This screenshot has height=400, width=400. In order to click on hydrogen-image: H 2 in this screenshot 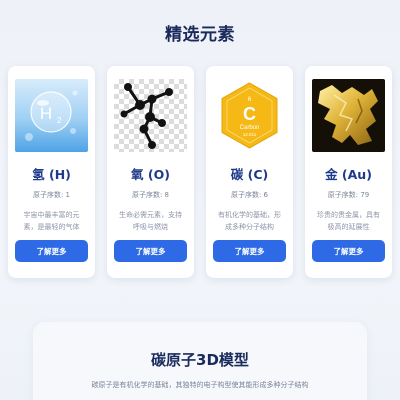, I will do `click(51, 115)`.